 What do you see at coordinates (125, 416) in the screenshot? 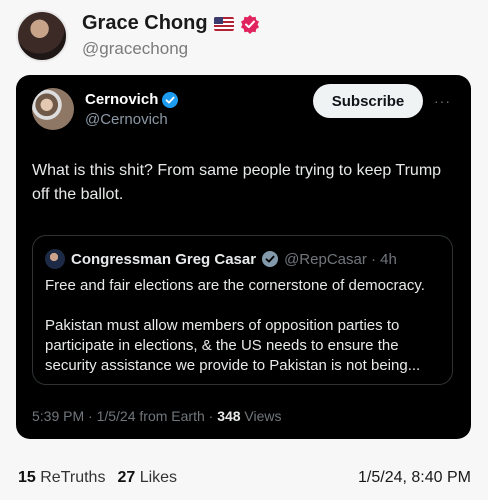
I see `post-time-source: 5:39 PM · 1/5/24 from Earth ·` at bounding box center [125, 416].